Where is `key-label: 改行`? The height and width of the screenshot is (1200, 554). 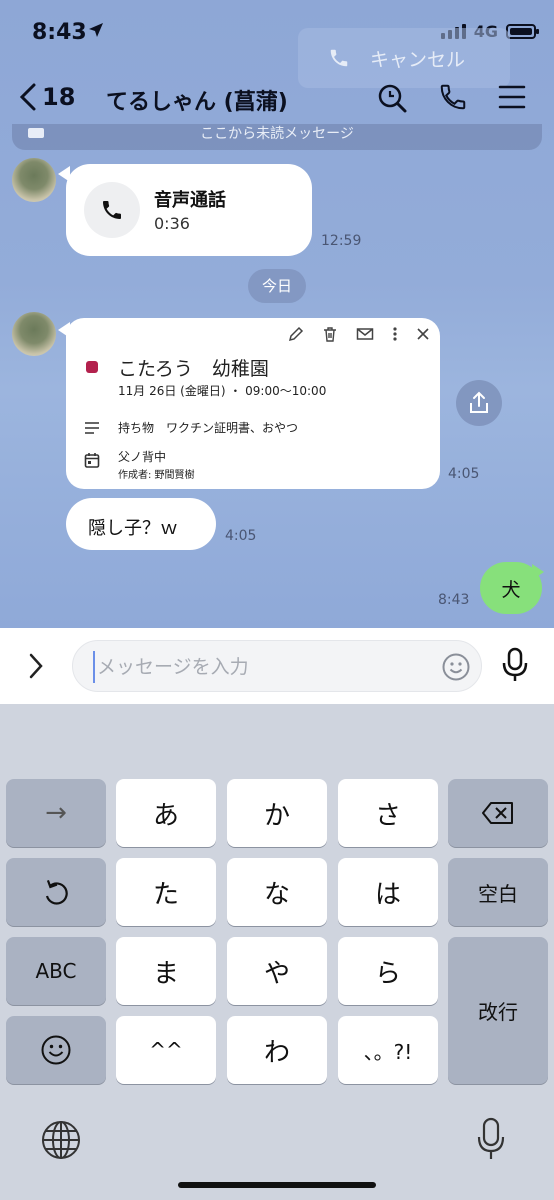 key-label: 改行 is located at coordinates (498, 1012).